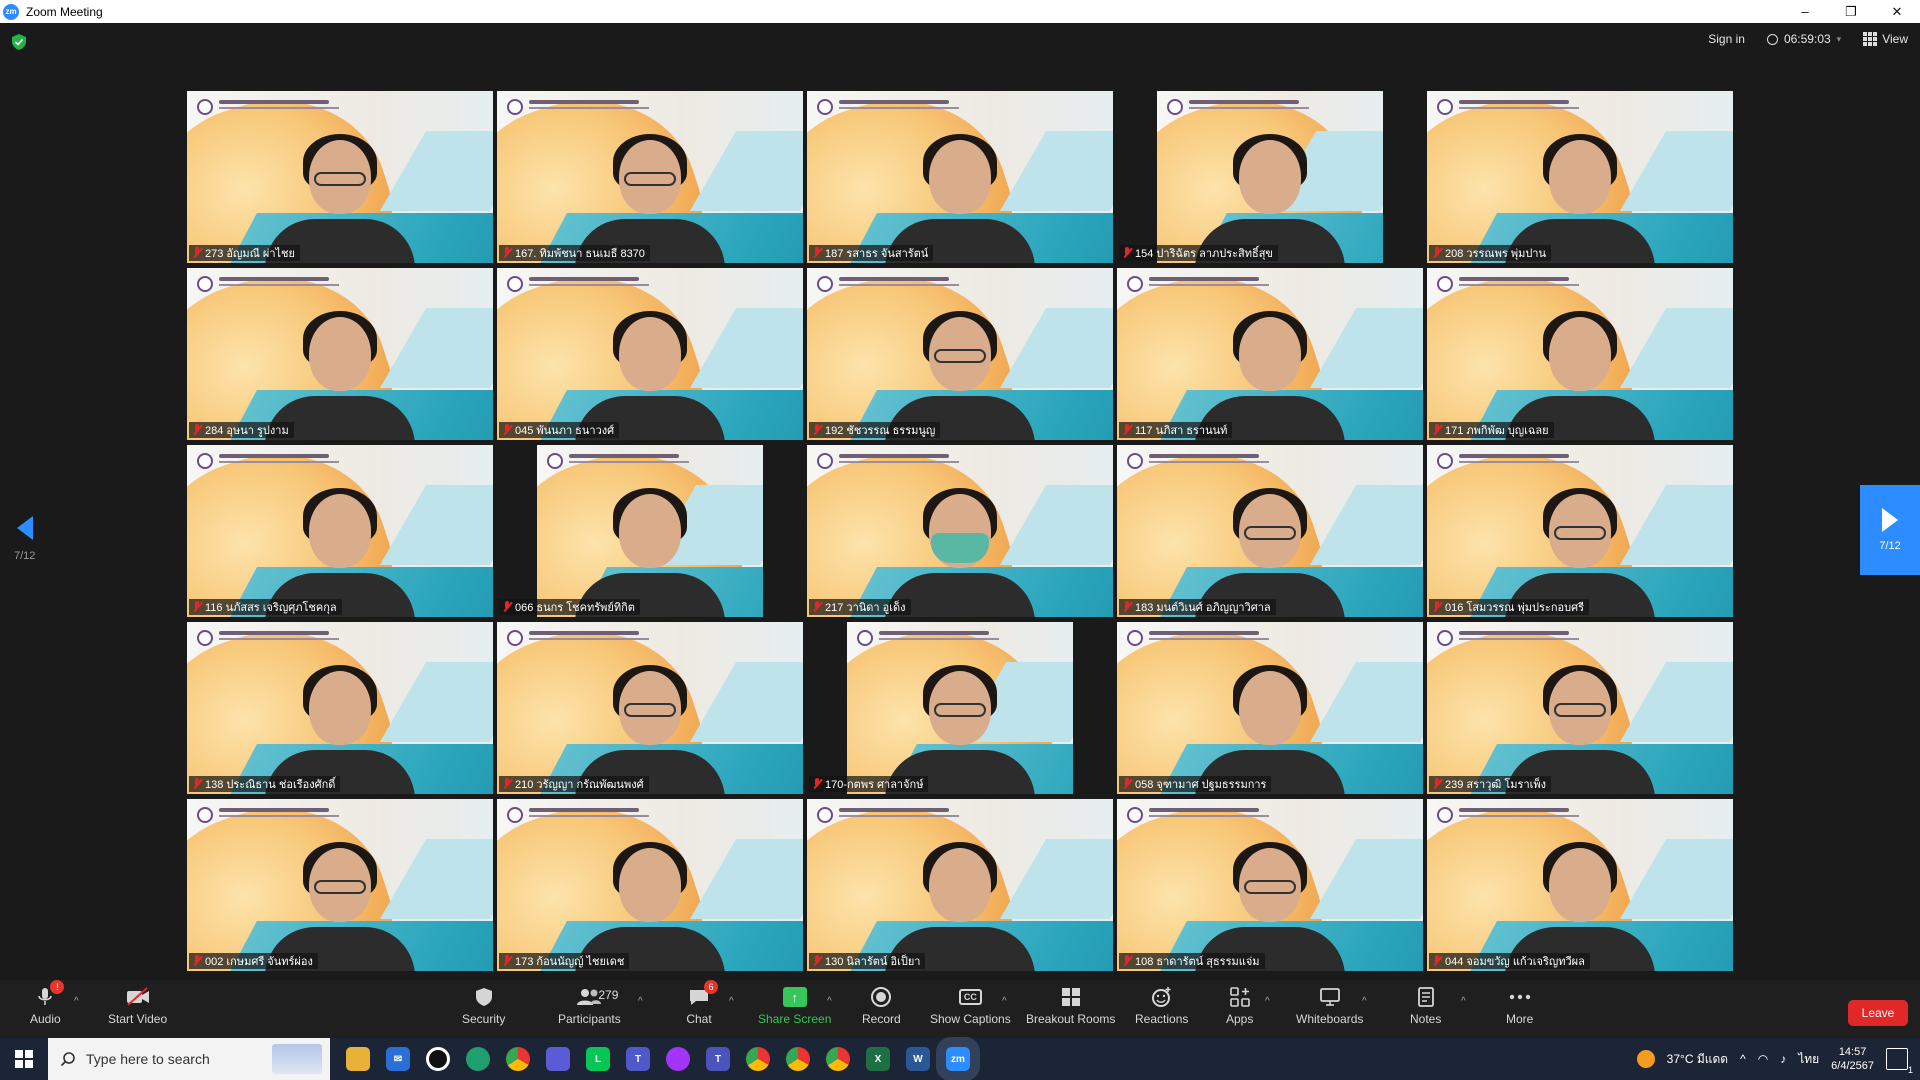 Image resolution: width=1920 pixels, height=1080 pixels. Describe the element at coordinates (1870, 39) in the screenshot. I see `grid-view-icon` at that location.